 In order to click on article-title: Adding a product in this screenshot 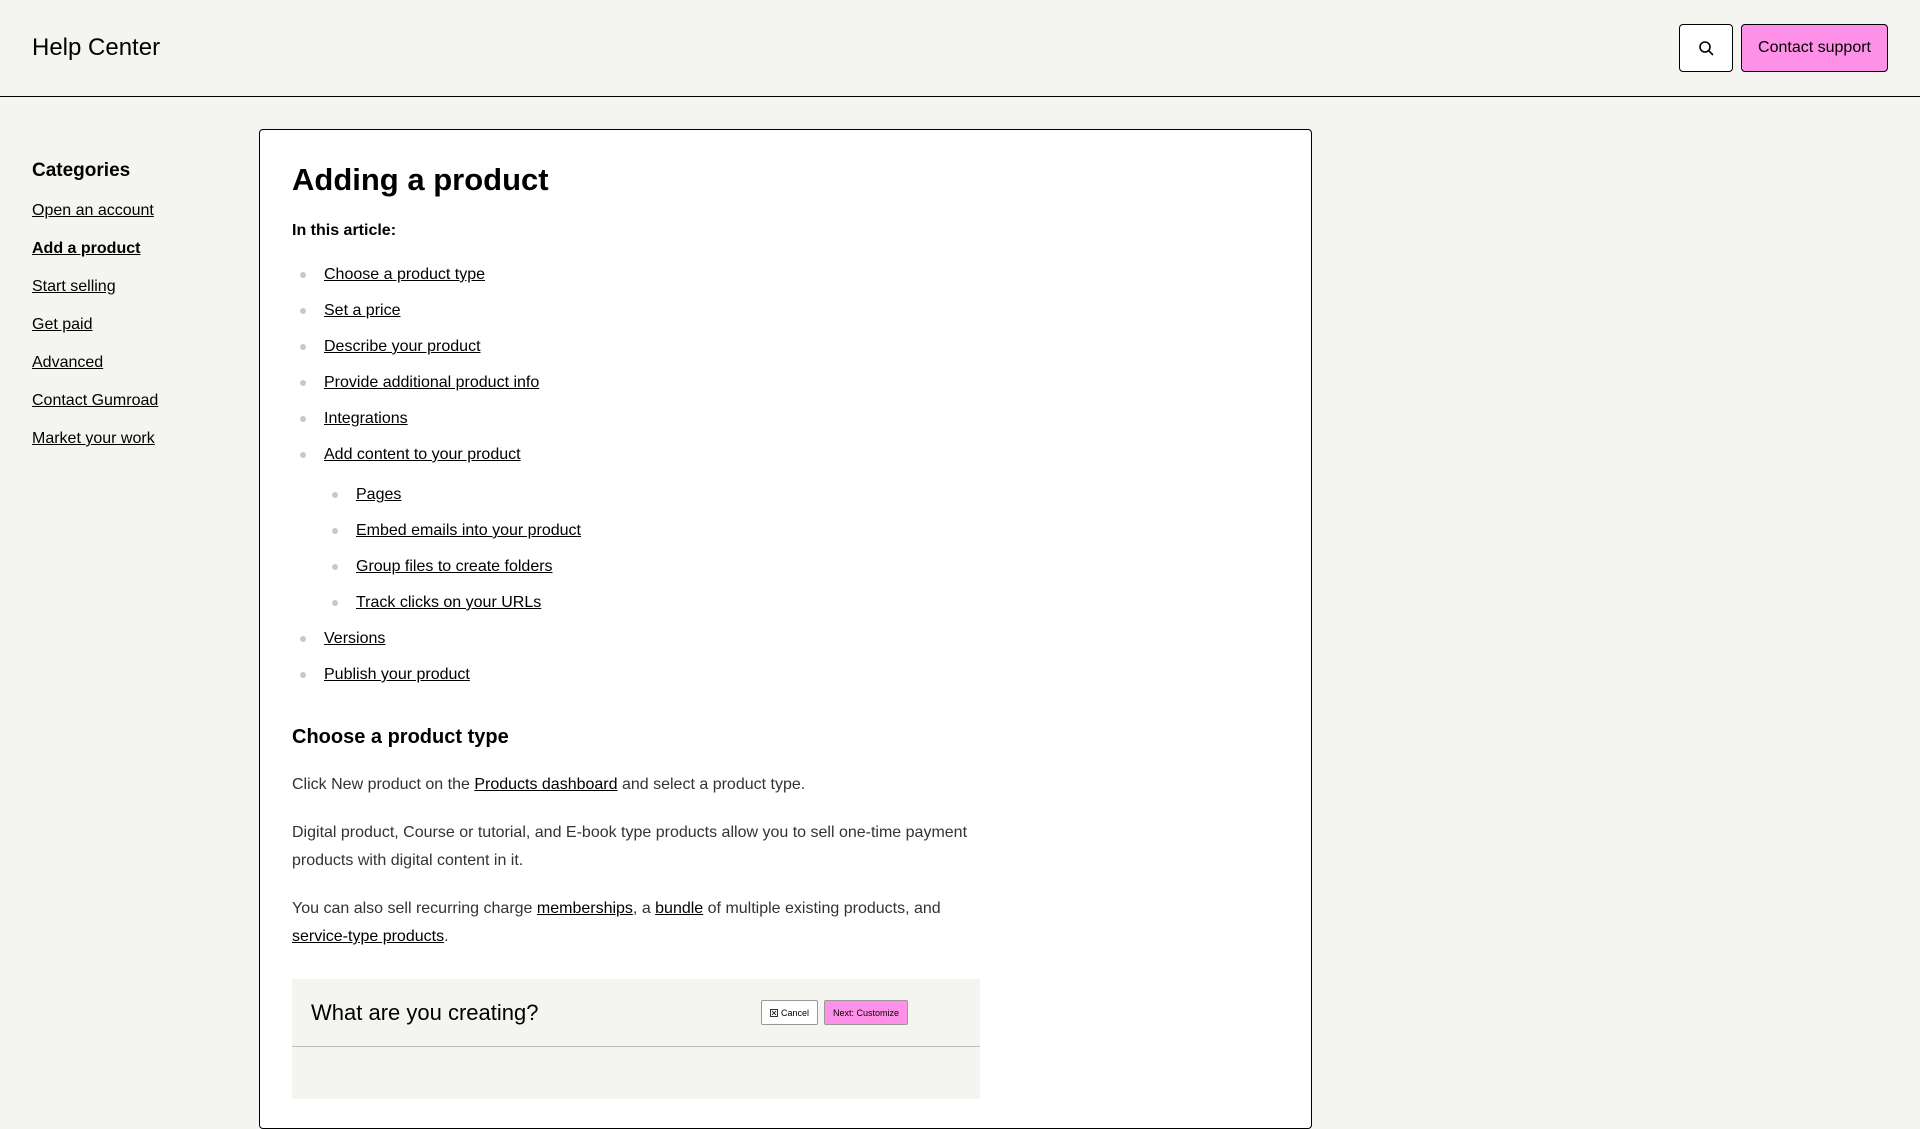, I will do `click(420, 179)`.